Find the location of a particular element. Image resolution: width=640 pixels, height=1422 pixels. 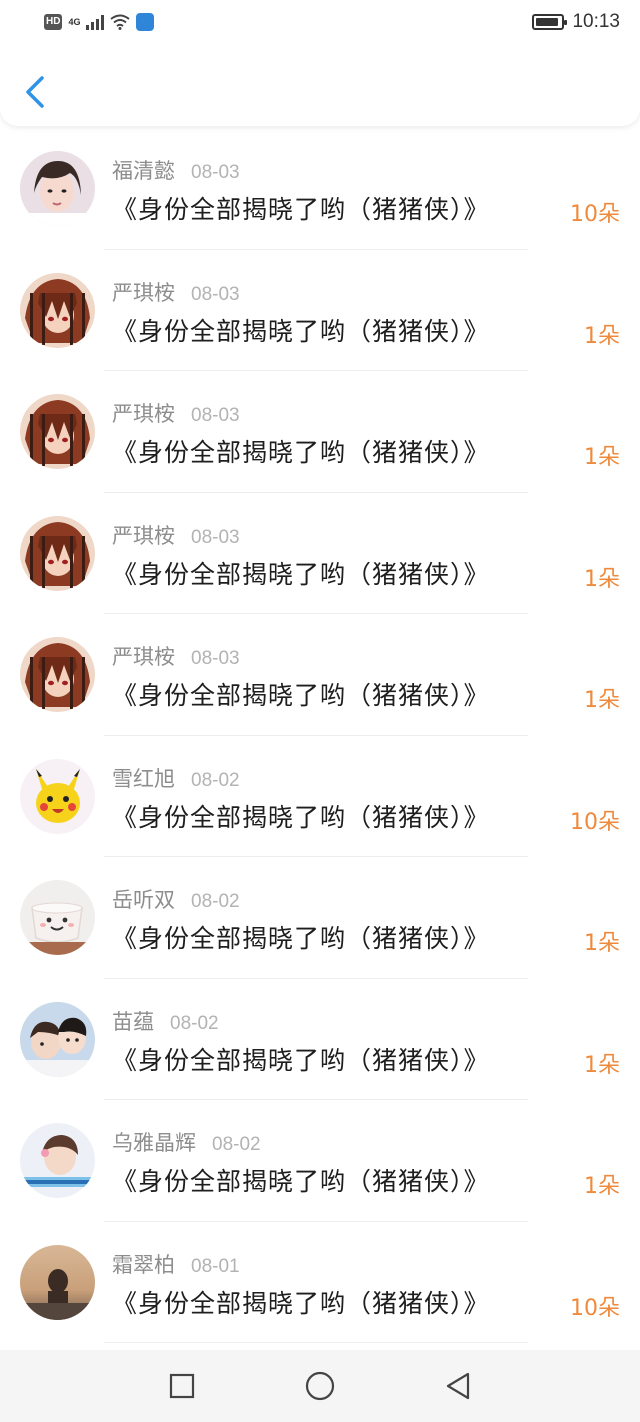

nav-back-button is located at coordinates (458, 1386).